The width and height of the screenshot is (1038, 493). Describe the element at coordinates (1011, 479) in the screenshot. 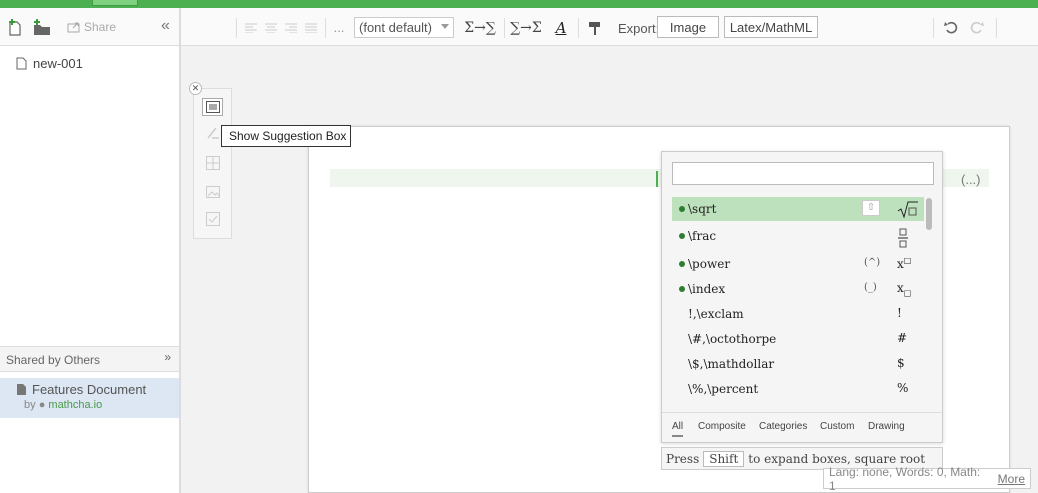

I see `status-more-link: More` at that location.